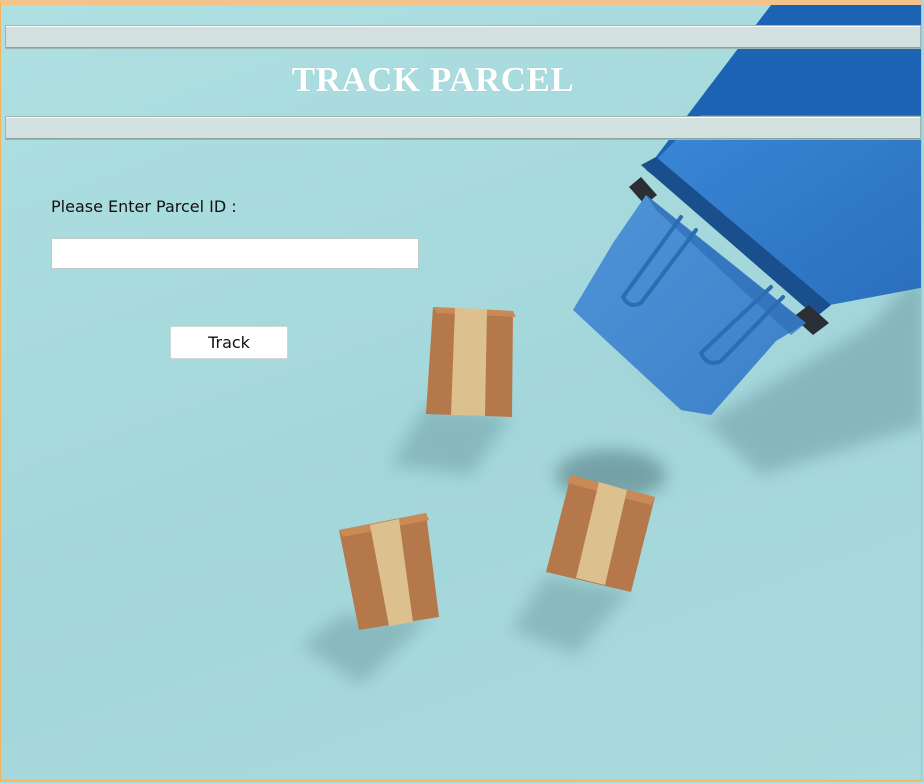 The image size is (924, 783). What do you see at coordinates (466, 545) in the screenshot?
I see `box-shadows` at bounding box center [466, 545].